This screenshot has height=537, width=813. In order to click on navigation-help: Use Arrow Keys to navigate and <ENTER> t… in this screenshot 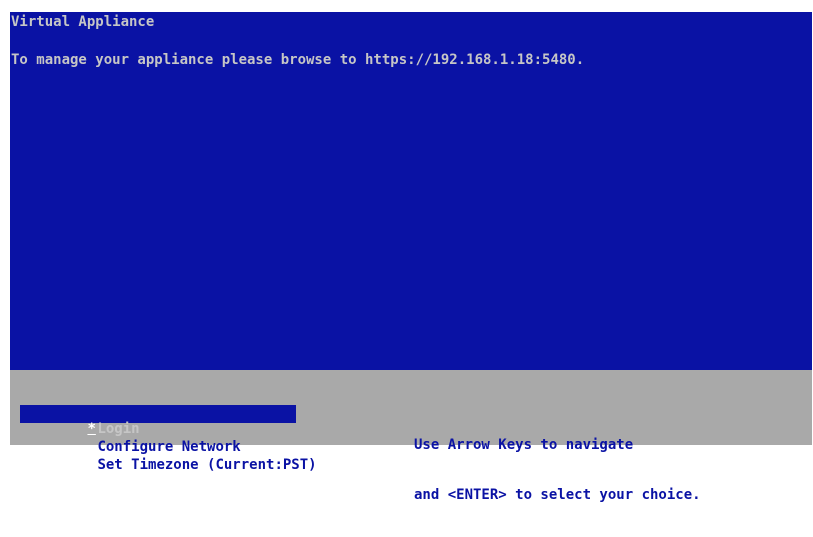, I will do `click(557, 471)`.